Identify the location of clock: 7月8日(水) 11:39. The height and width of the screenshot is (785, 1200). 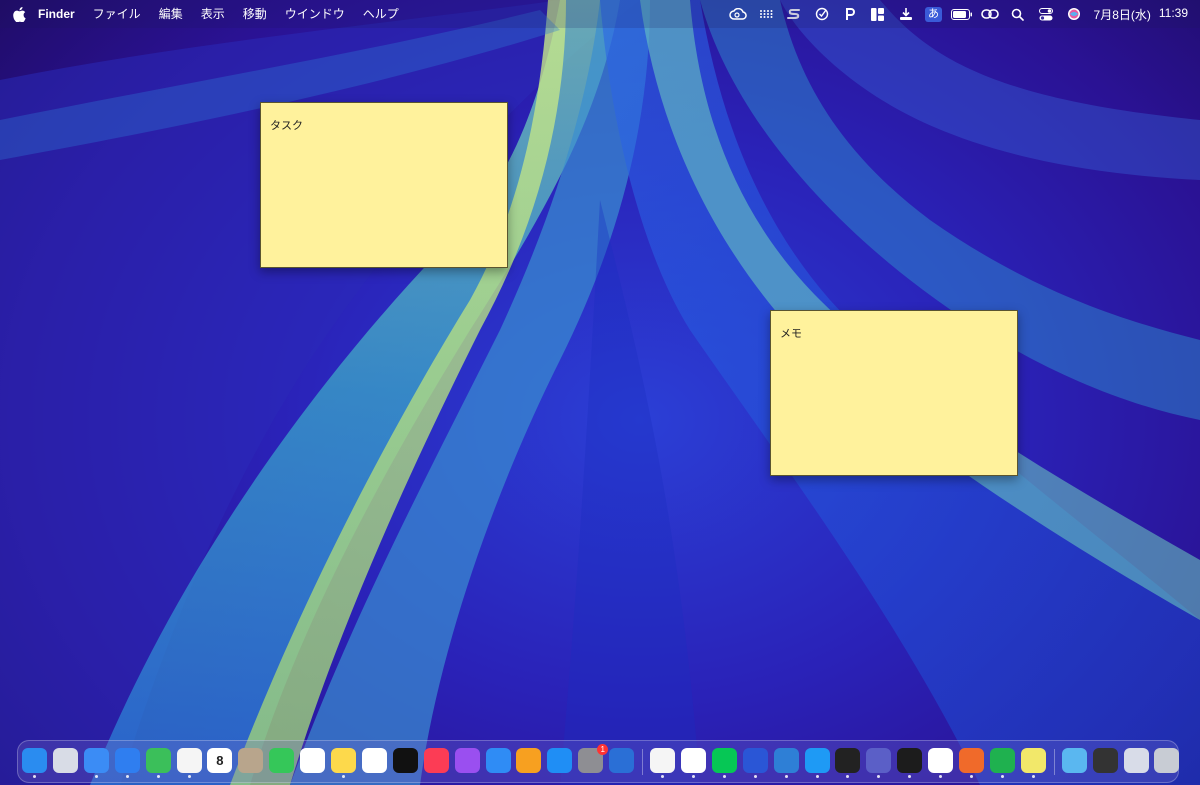
(1138, 14).